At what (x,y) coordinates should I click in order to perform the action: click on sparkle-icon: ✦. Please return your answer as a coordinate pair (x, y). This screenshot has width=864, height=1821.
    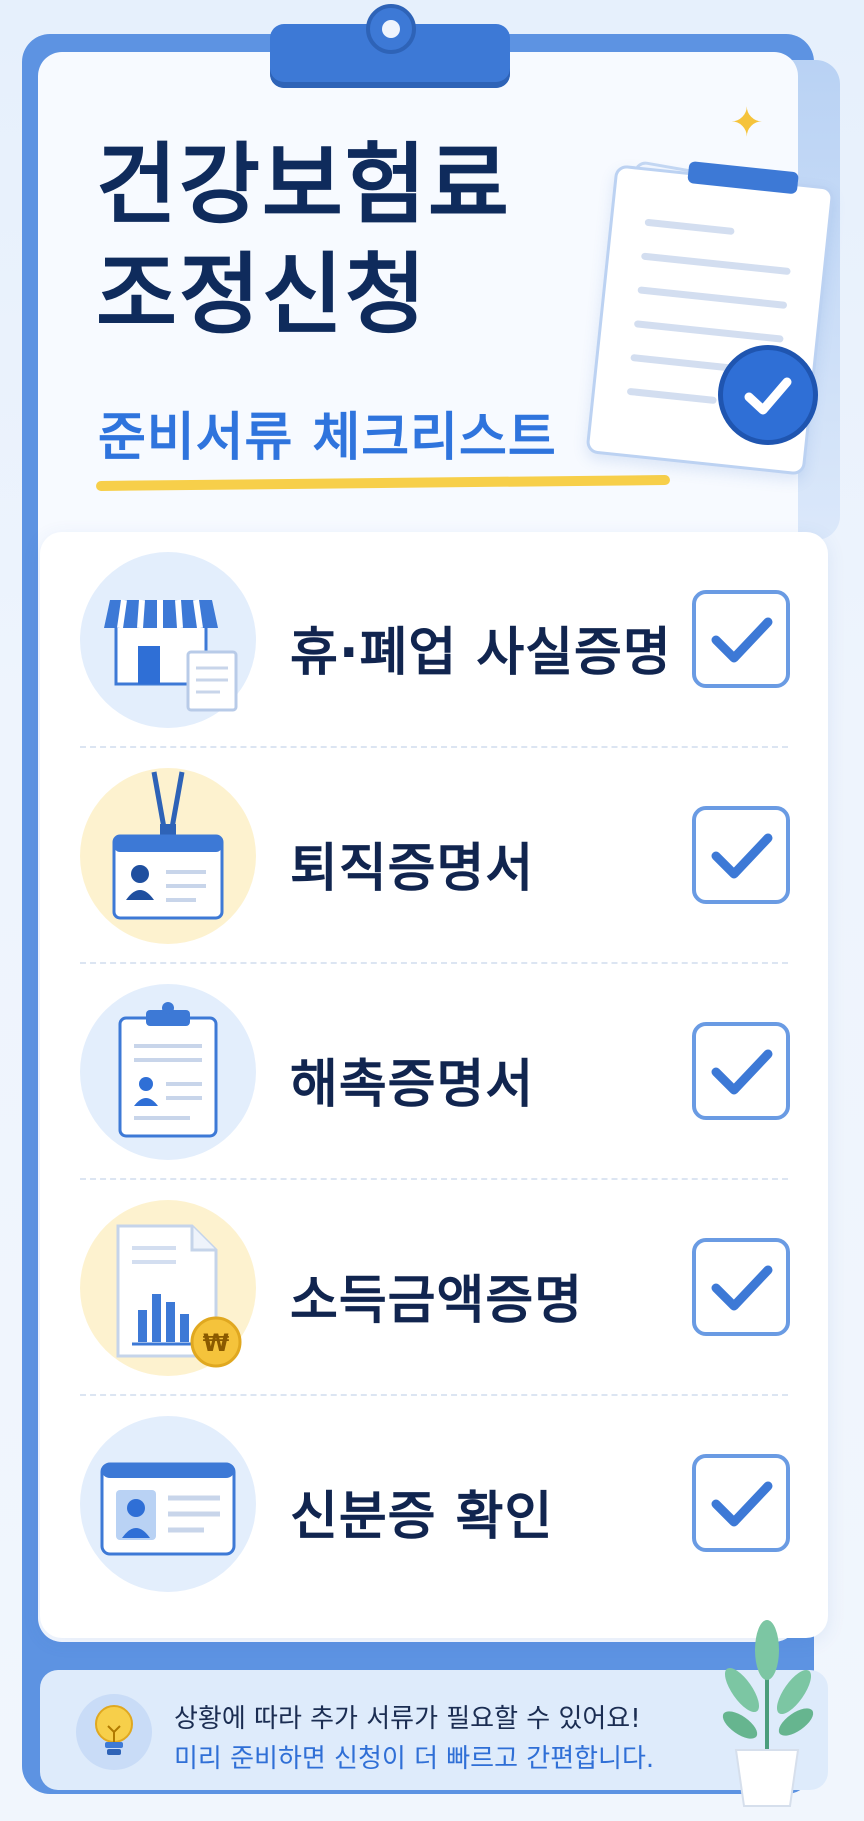
    Looking at the image, I should click on (747, 123).